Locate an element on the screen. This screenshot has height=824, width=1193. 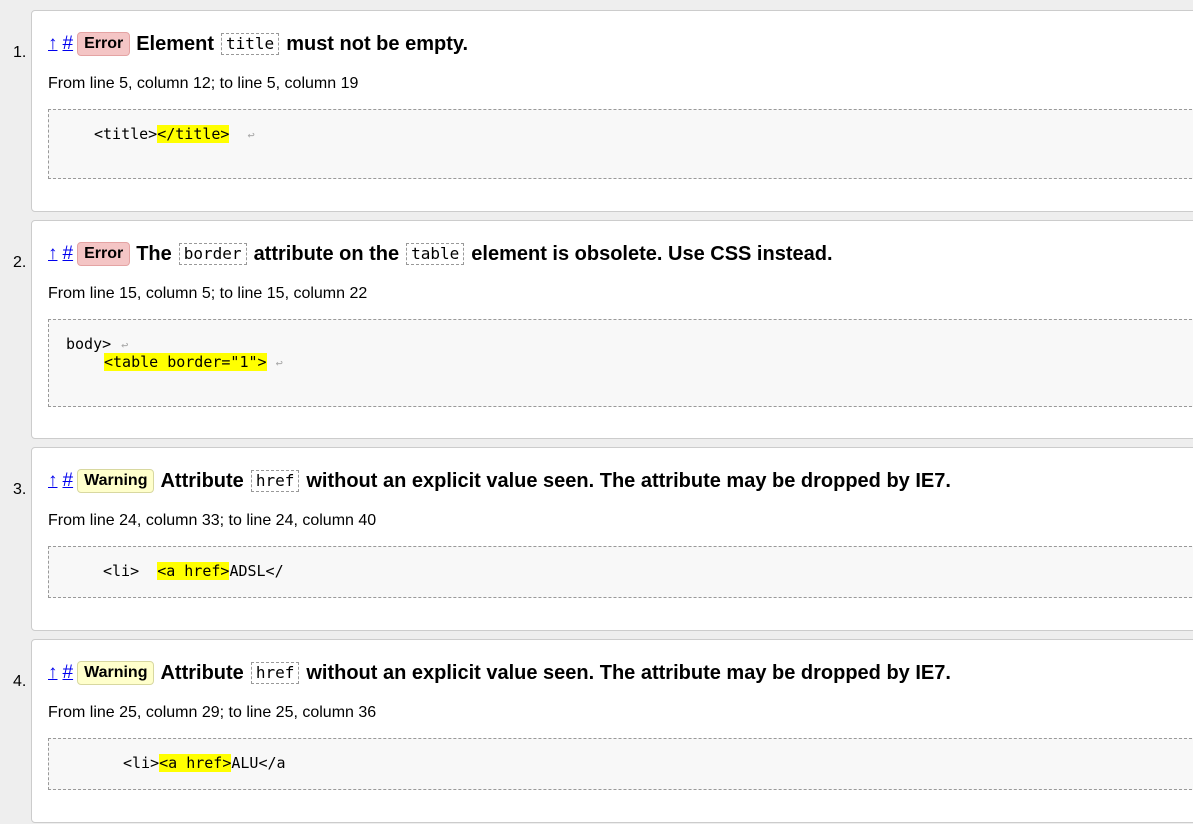
element-name-code: table is located at coordinates (435, 254).